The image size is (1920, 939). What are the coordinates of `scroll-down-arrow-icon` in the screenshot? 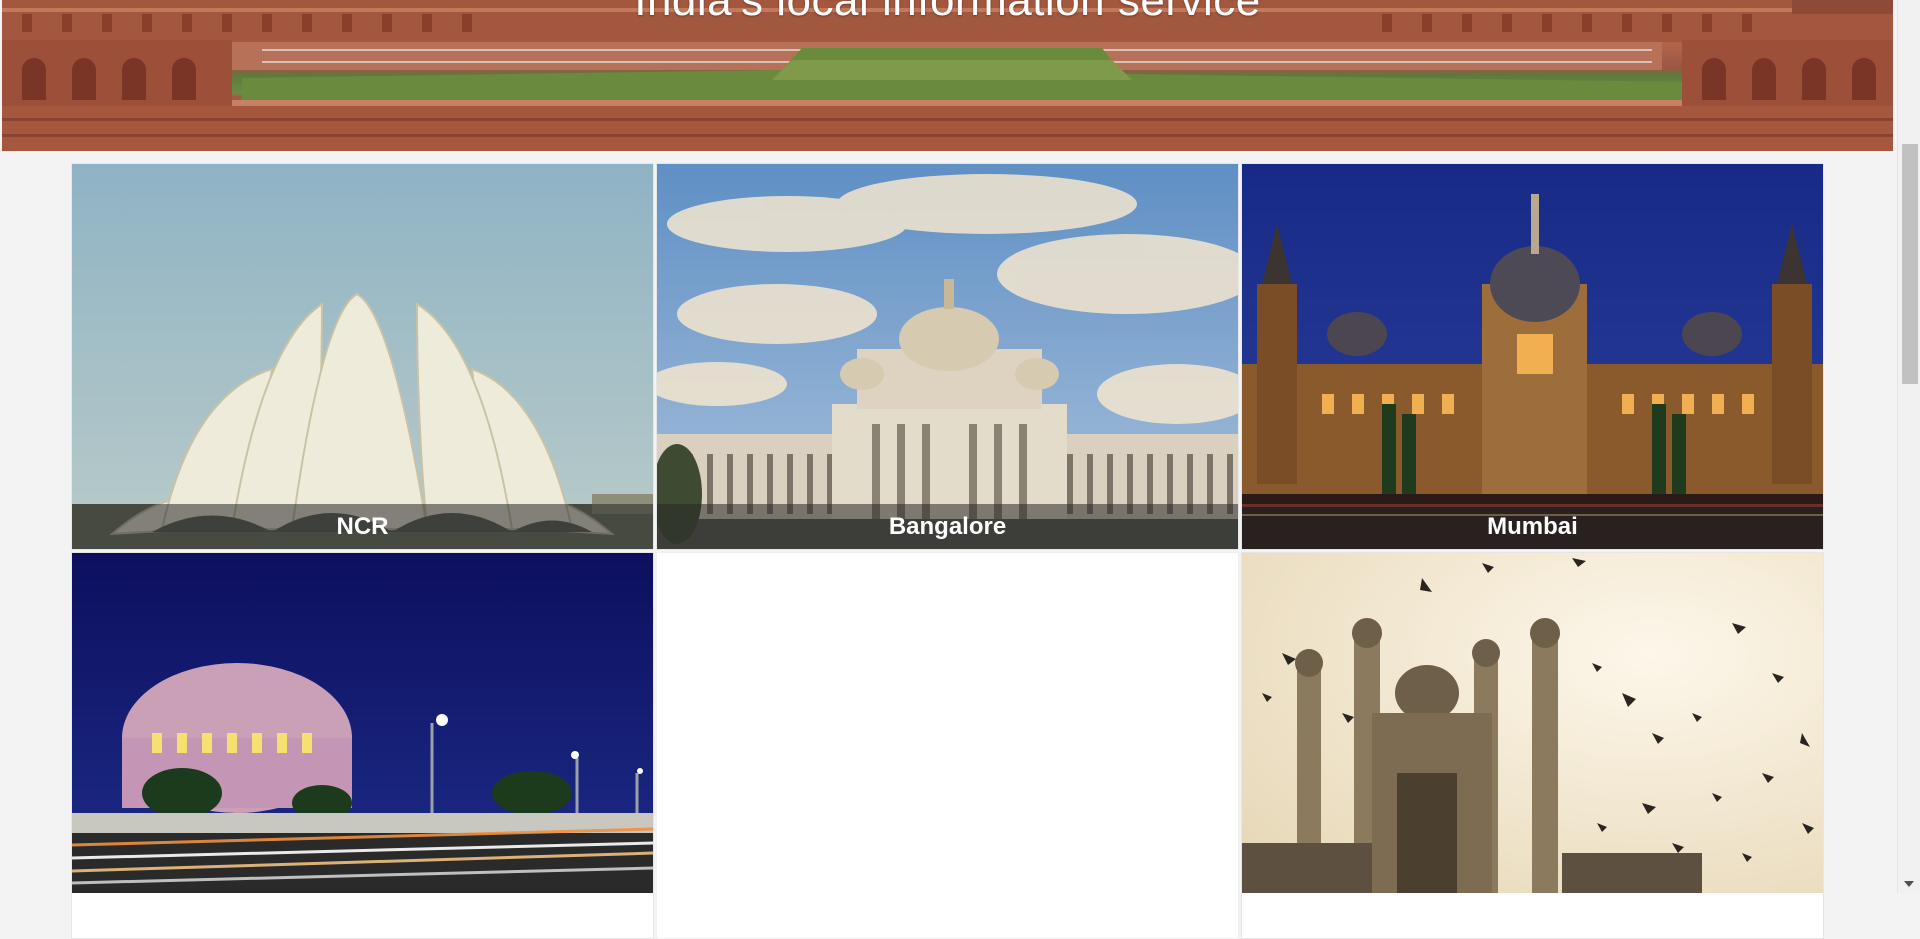 It's located at (1909, 884).